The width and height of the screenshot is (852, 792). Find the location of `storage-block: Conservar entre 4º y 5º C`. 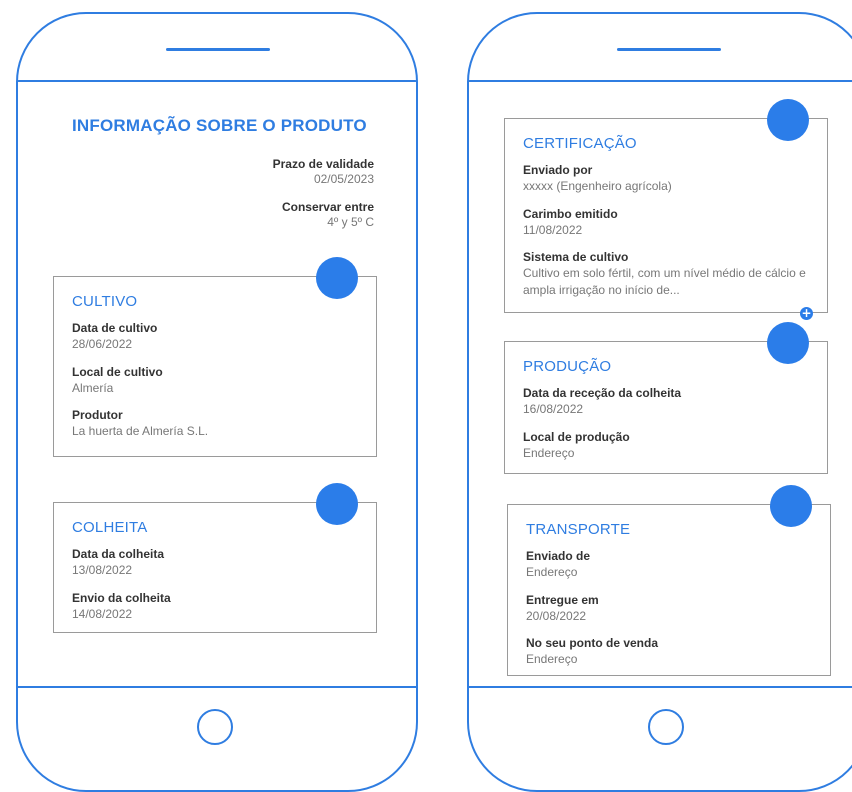

storage-block: Conservar entre 4º y 5º C is located at coordinates (328, 214).